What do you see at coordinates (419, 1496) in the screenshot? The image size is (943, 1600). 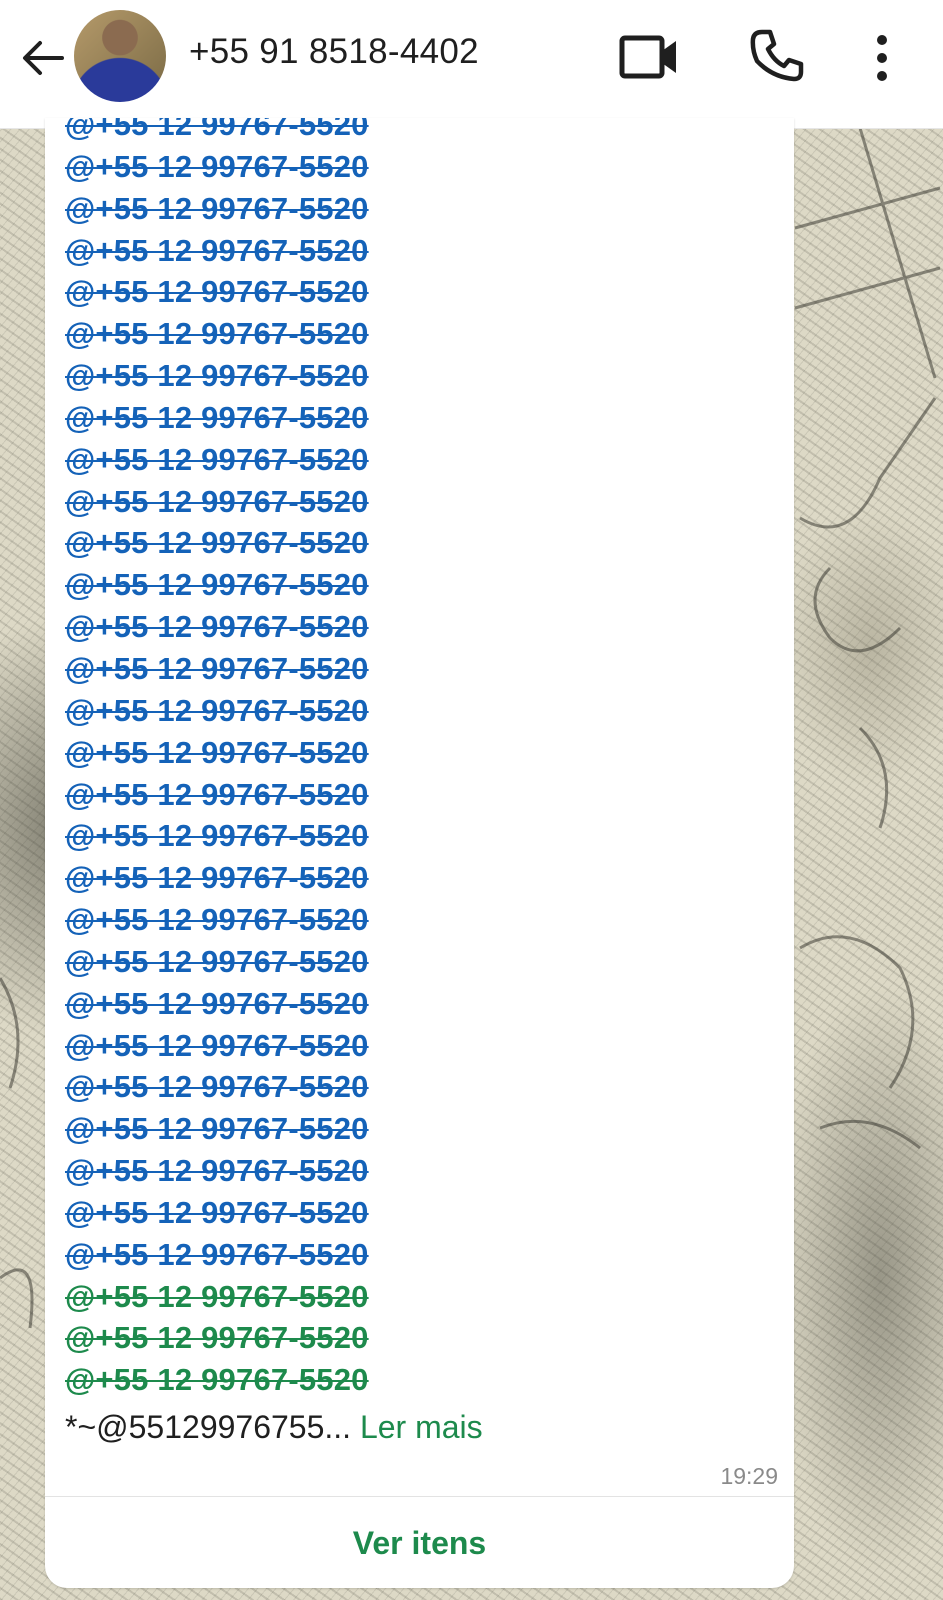 I see `bubble-divider` at bounding box center [419, 1496].